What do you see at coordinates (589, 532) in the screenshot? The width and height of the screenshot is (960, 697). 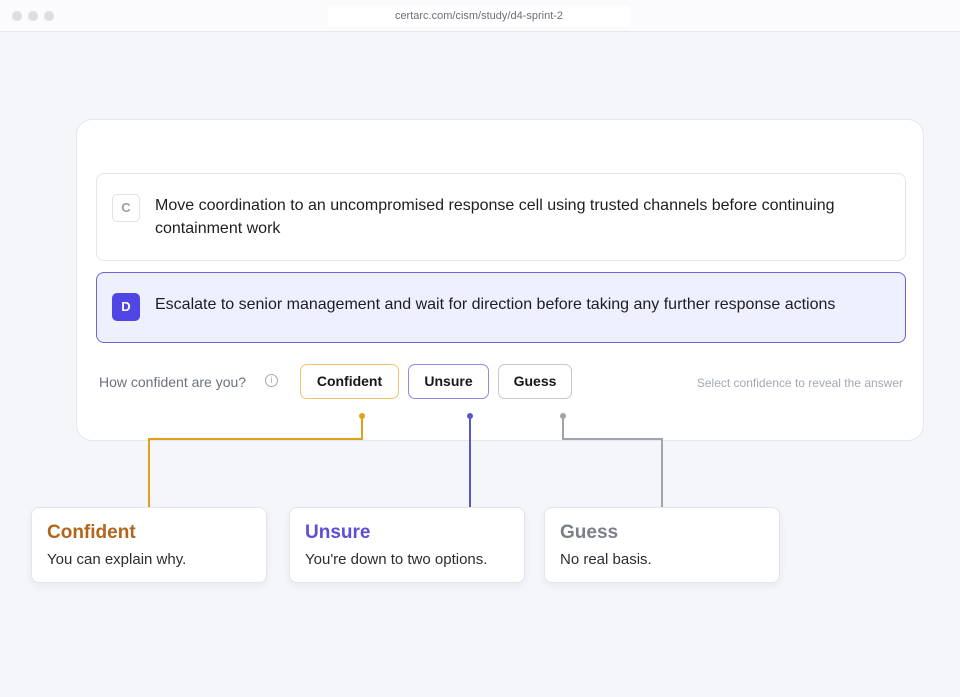 I see `tooltip-guess-title: Guess` at bounding box center [589, 532].